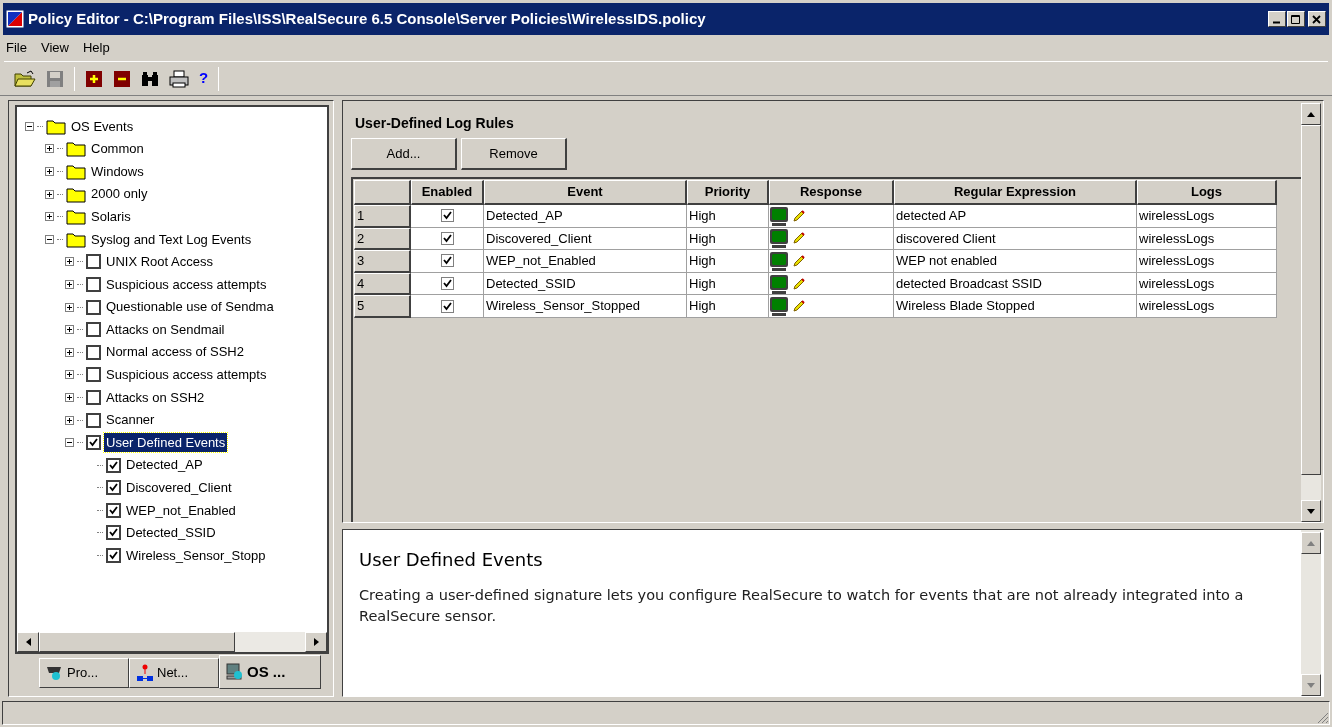  Describe the element at coordinates (165, 329) in the screenshot. I see `tree-item: Attacks on Sendmail` at that location.